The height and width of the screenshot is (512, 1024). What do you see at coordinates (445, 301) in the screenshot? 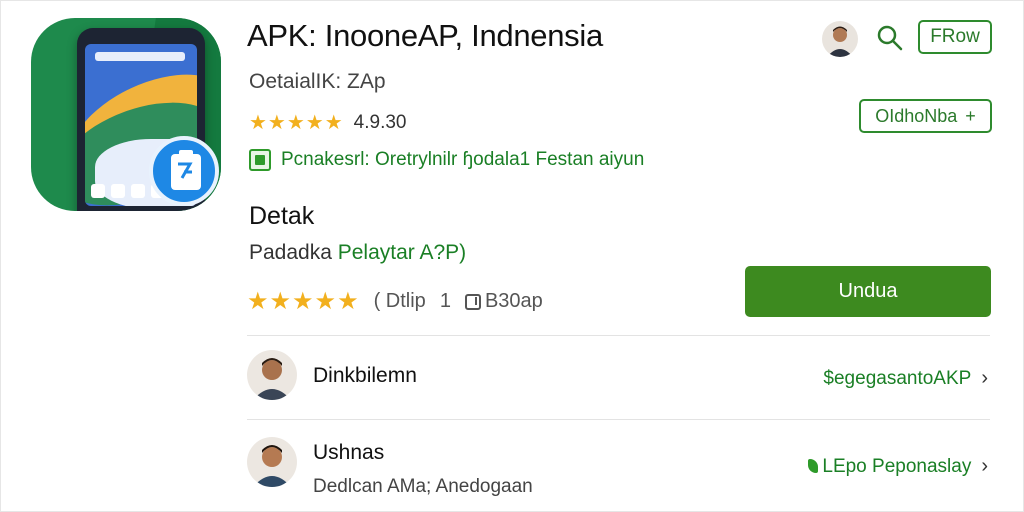
I see `downloads-count: 1` at bounding box center [445, 301].